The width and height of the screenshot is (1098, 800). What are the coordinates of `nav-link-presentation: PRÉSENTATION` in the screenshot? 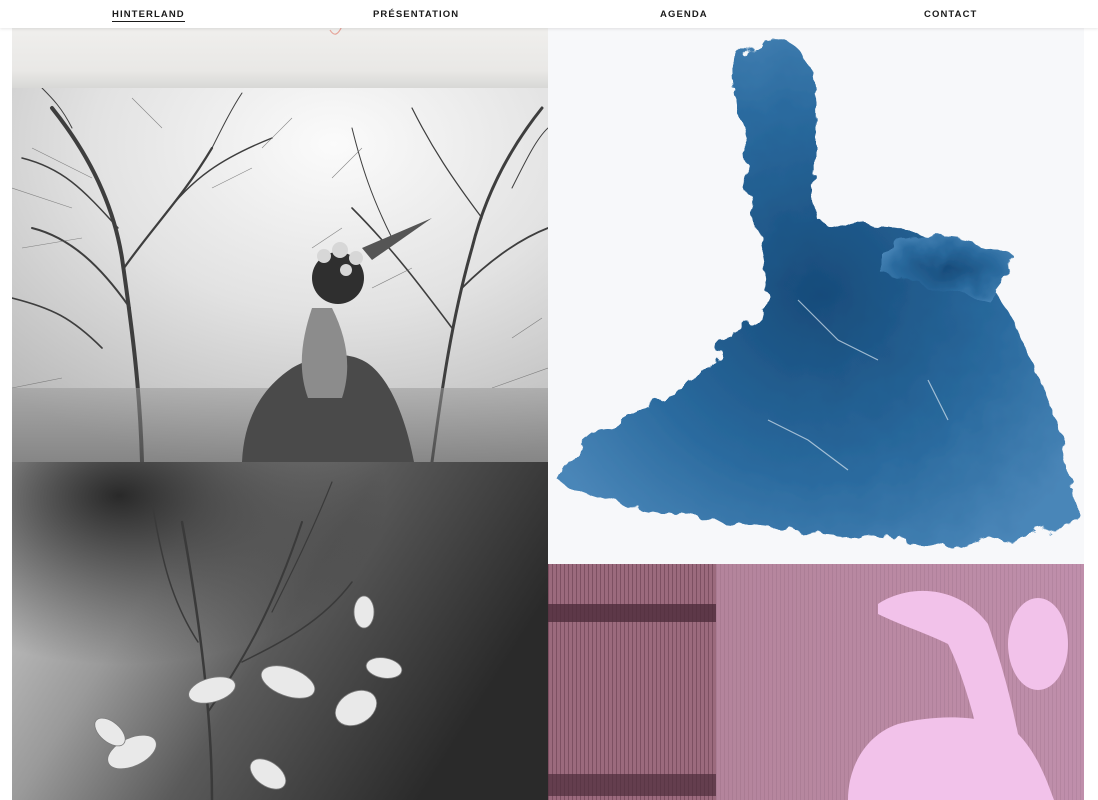 It's located at (416, 14).